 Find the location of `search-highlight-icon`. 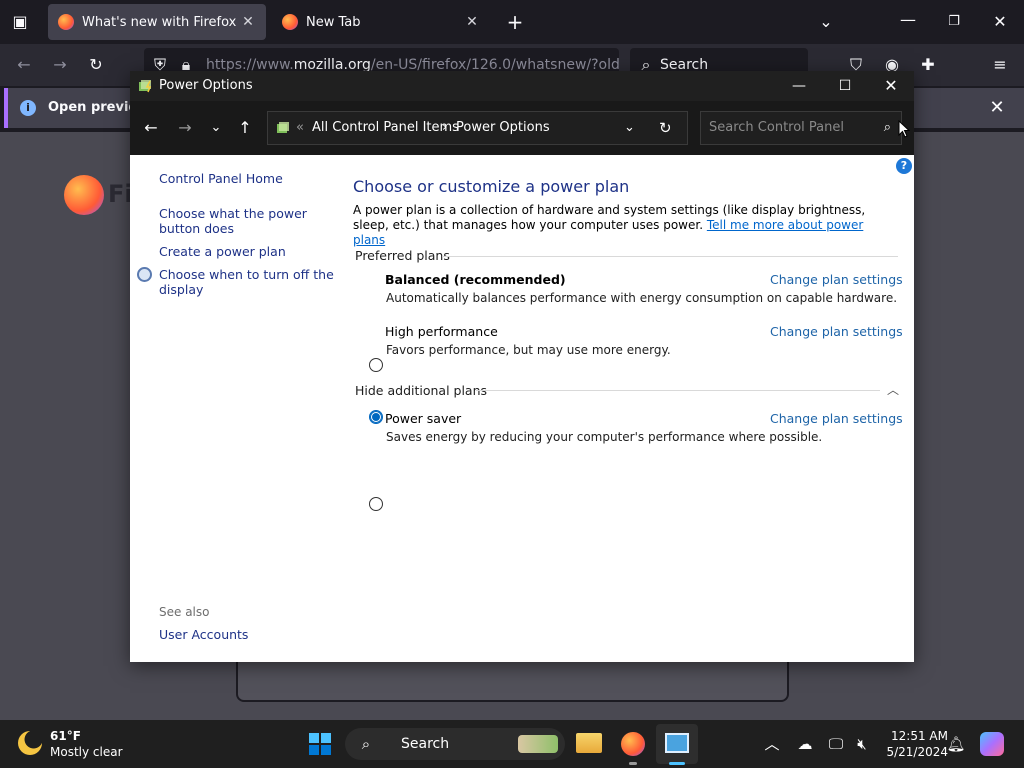

search-highlight-icon is located at coordinates (538, 744).